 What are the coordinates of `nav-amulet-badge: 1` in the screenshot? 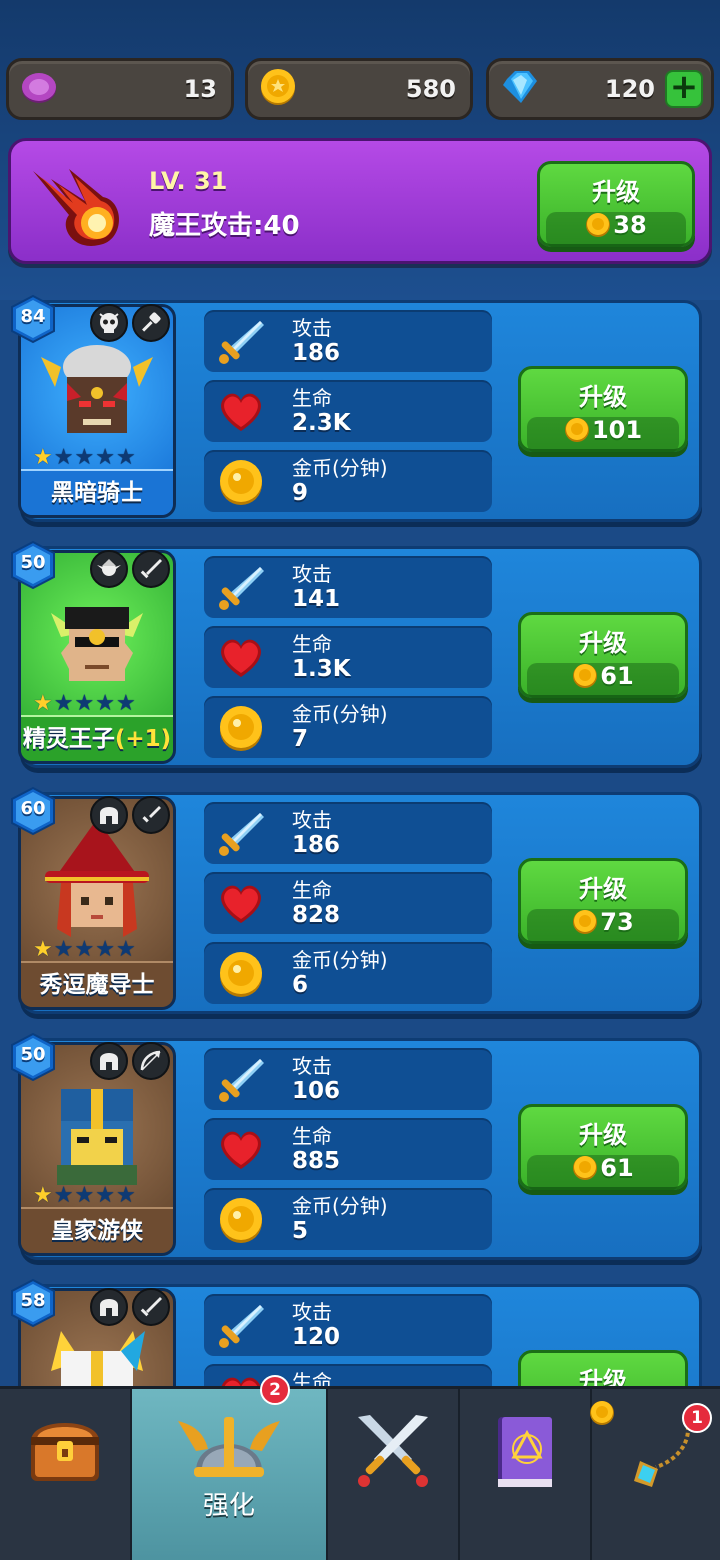 It's located at (697, 1418).